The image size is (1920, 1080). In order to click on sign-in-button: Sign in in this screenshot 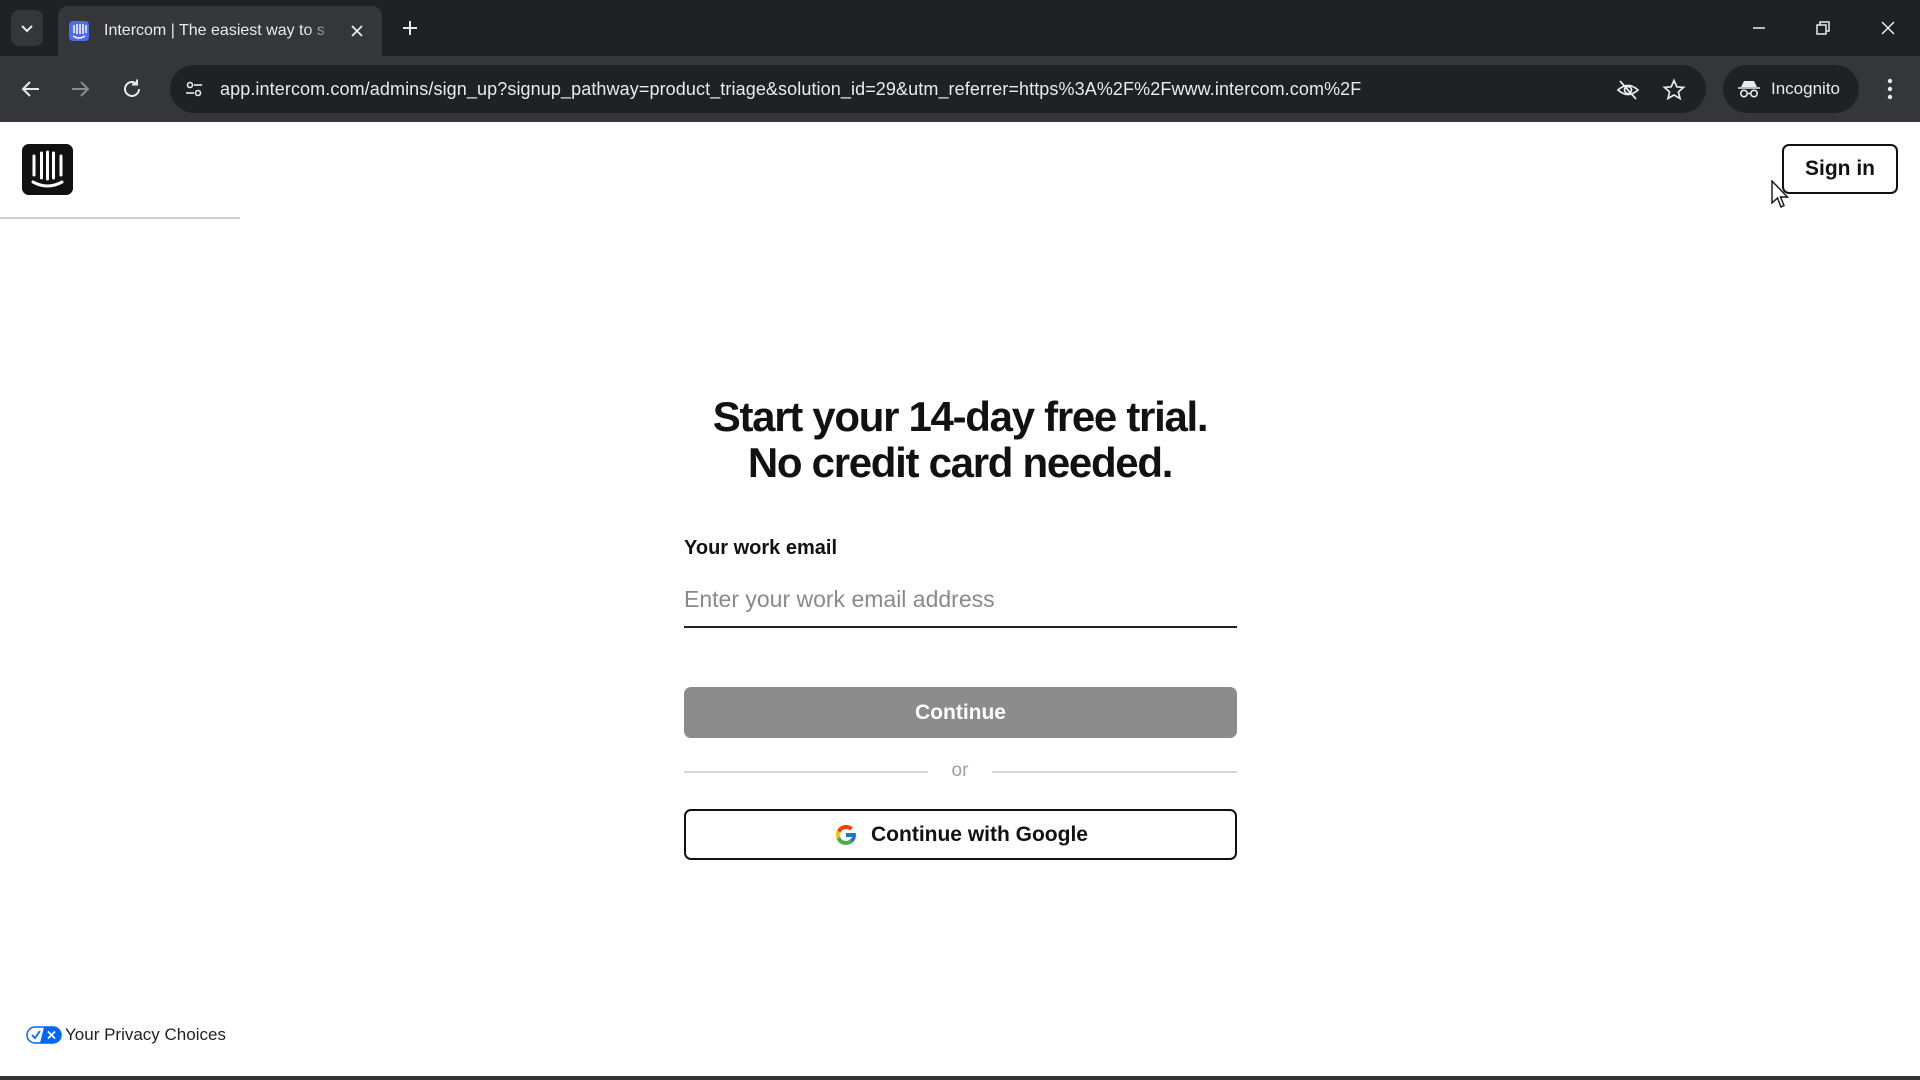, I will do `click(1840, 169)`.